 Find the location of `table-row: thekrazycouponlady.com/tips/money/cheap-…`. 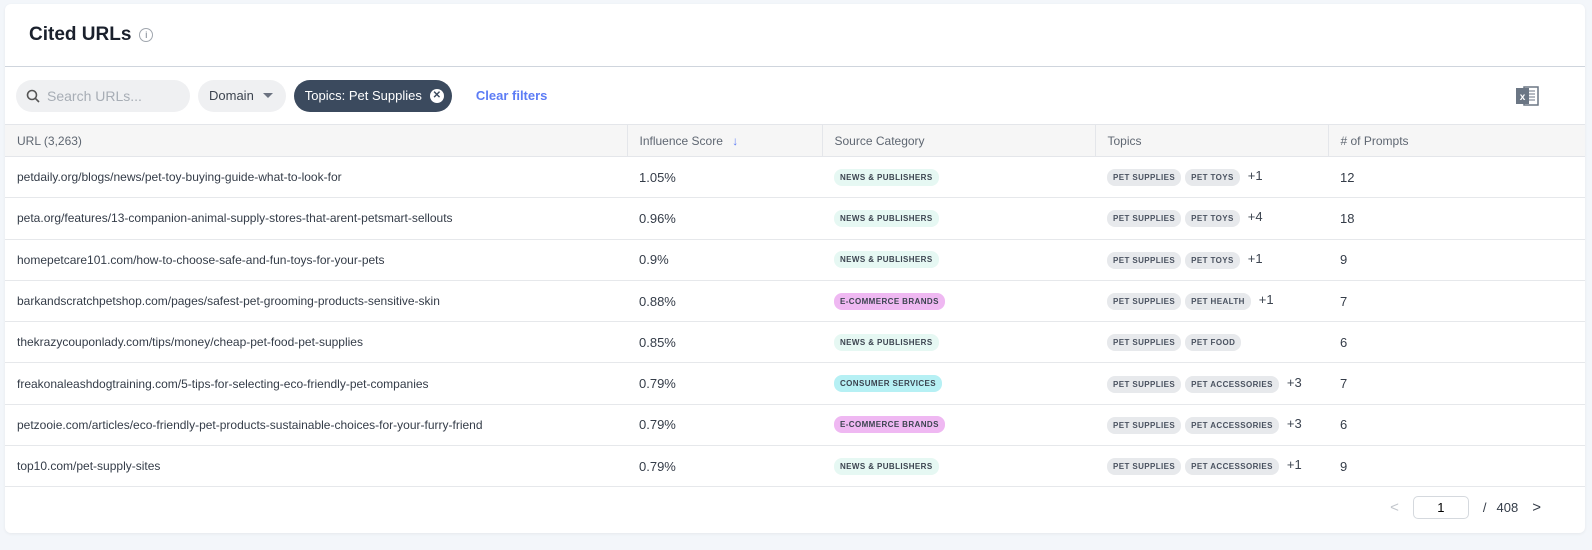

table-row: thekrazycouponlady.com/tips/money/cheap-… is located at coordinates (795, 342).